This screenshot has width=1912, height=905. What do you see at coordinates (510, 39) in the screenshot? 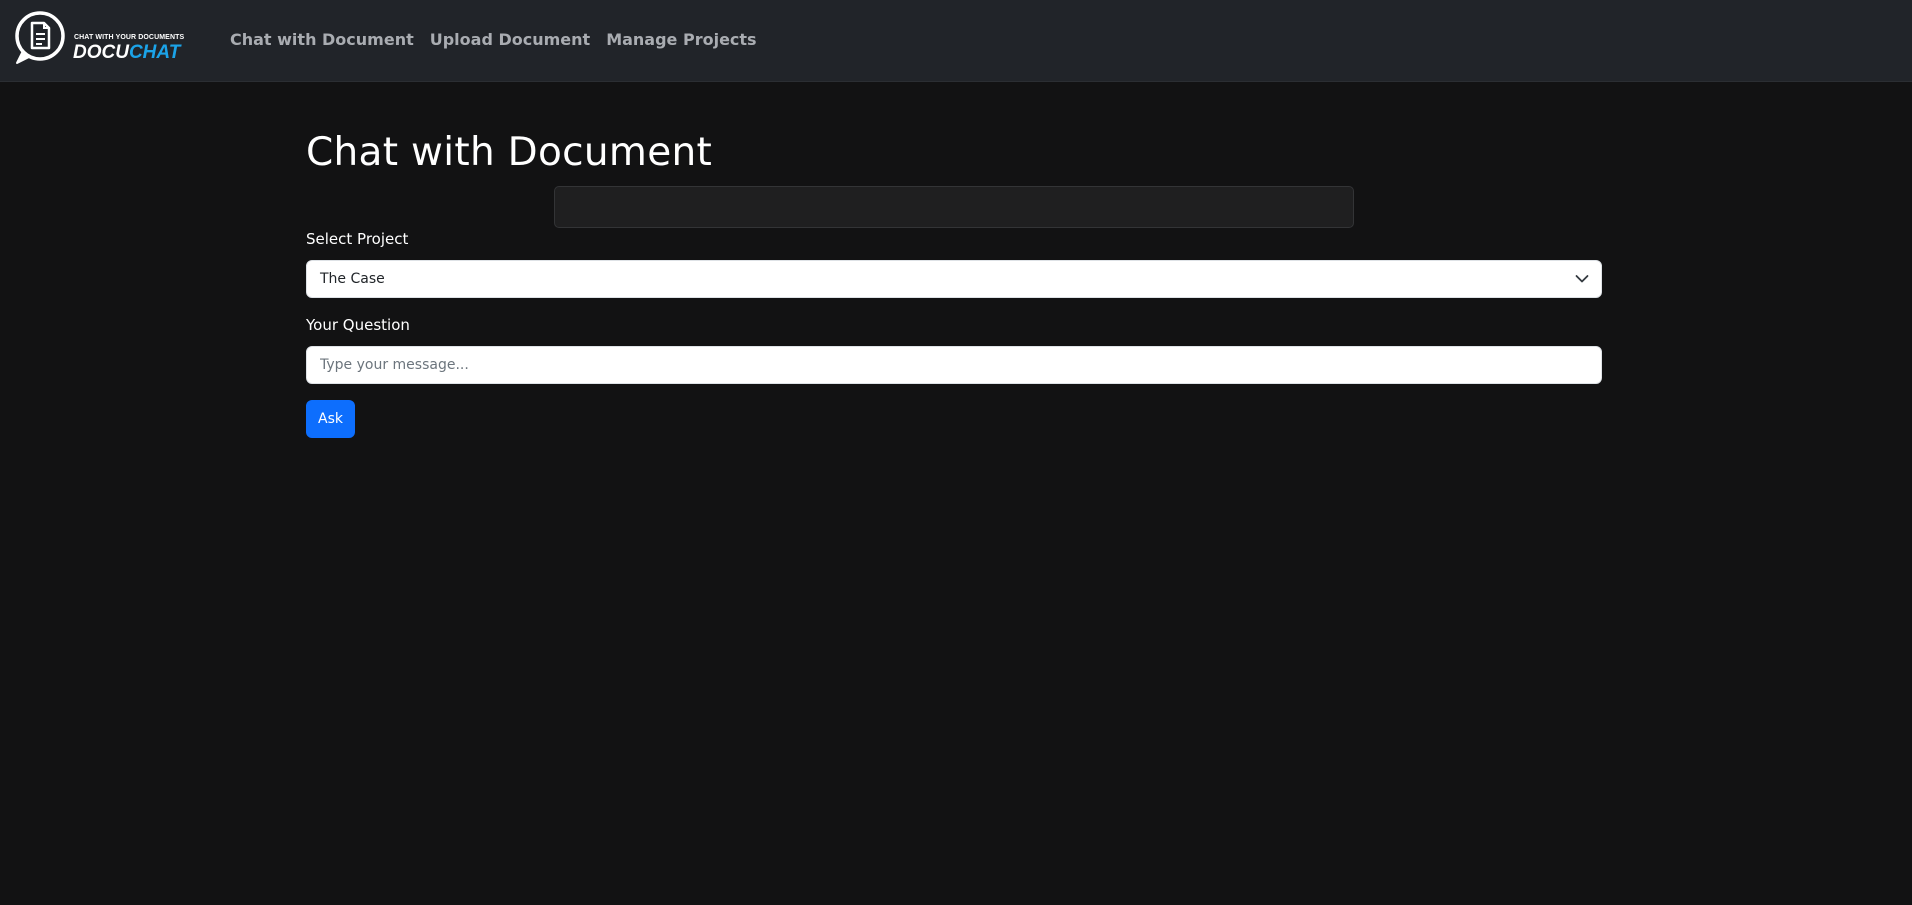
I see `nav-item-upload-document: Upload Document` at bounding box center [510, 39].